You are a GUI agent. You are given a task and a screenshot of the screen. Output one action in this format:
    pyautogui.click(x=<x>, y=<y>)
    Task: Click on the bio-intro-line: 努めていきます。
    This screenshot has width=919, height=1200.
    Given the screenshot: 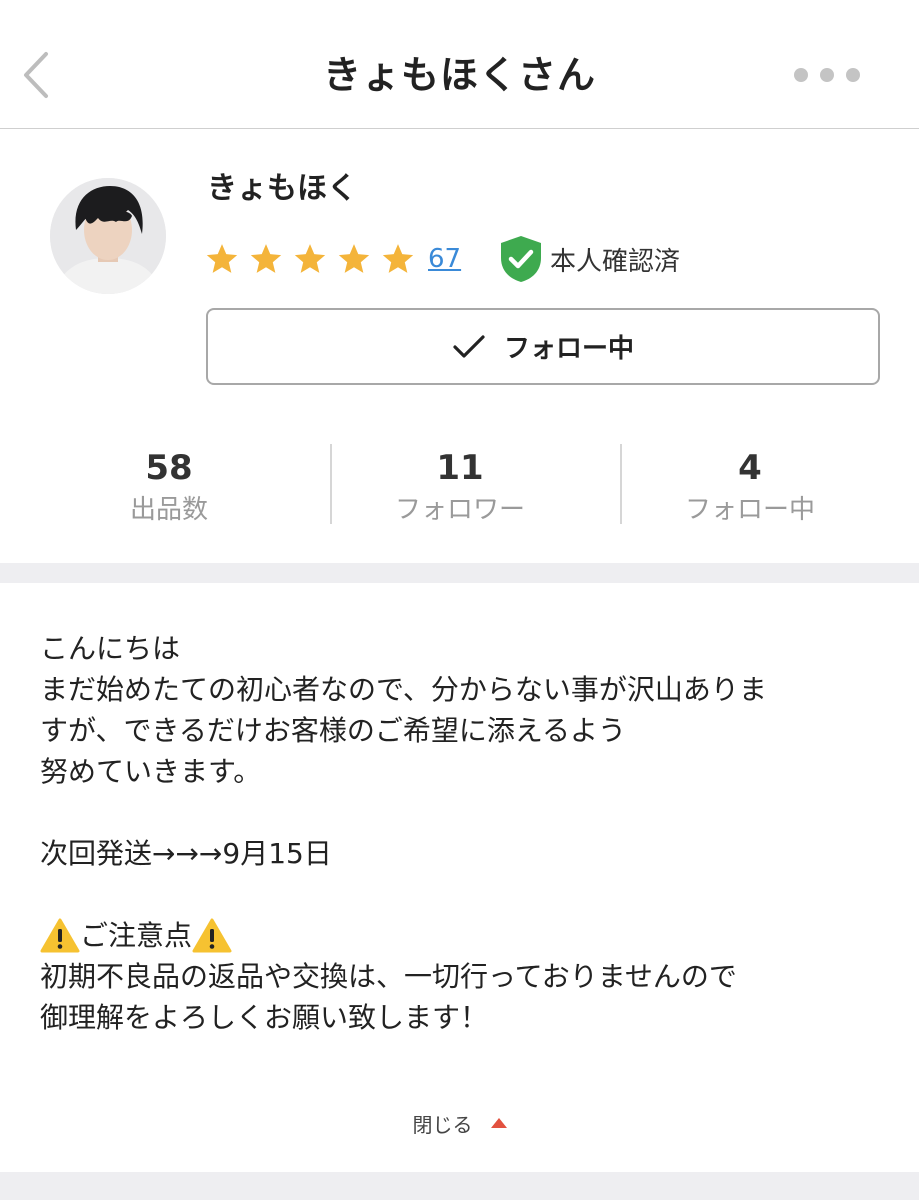 What is the action you would take?
    pyautogui.click(x=151, y=771)
    